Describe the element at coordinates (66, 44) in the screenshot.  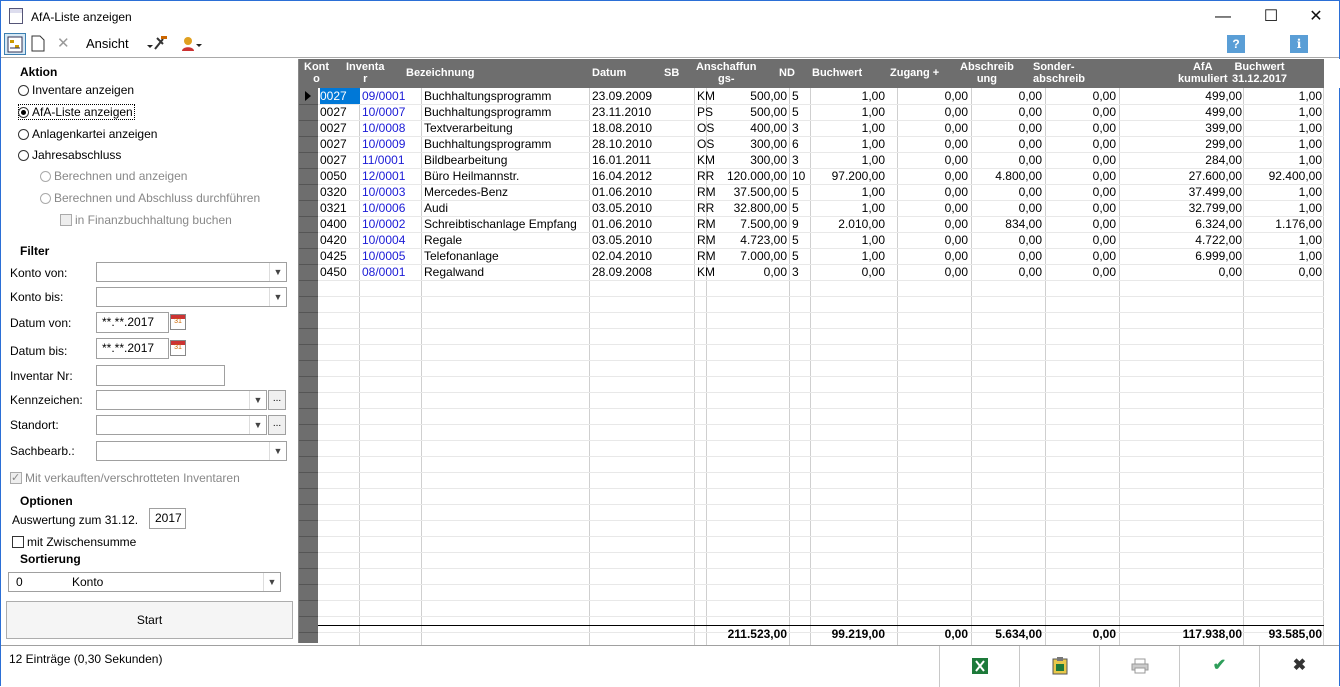
I see `delete-icon: ✕` at that location.